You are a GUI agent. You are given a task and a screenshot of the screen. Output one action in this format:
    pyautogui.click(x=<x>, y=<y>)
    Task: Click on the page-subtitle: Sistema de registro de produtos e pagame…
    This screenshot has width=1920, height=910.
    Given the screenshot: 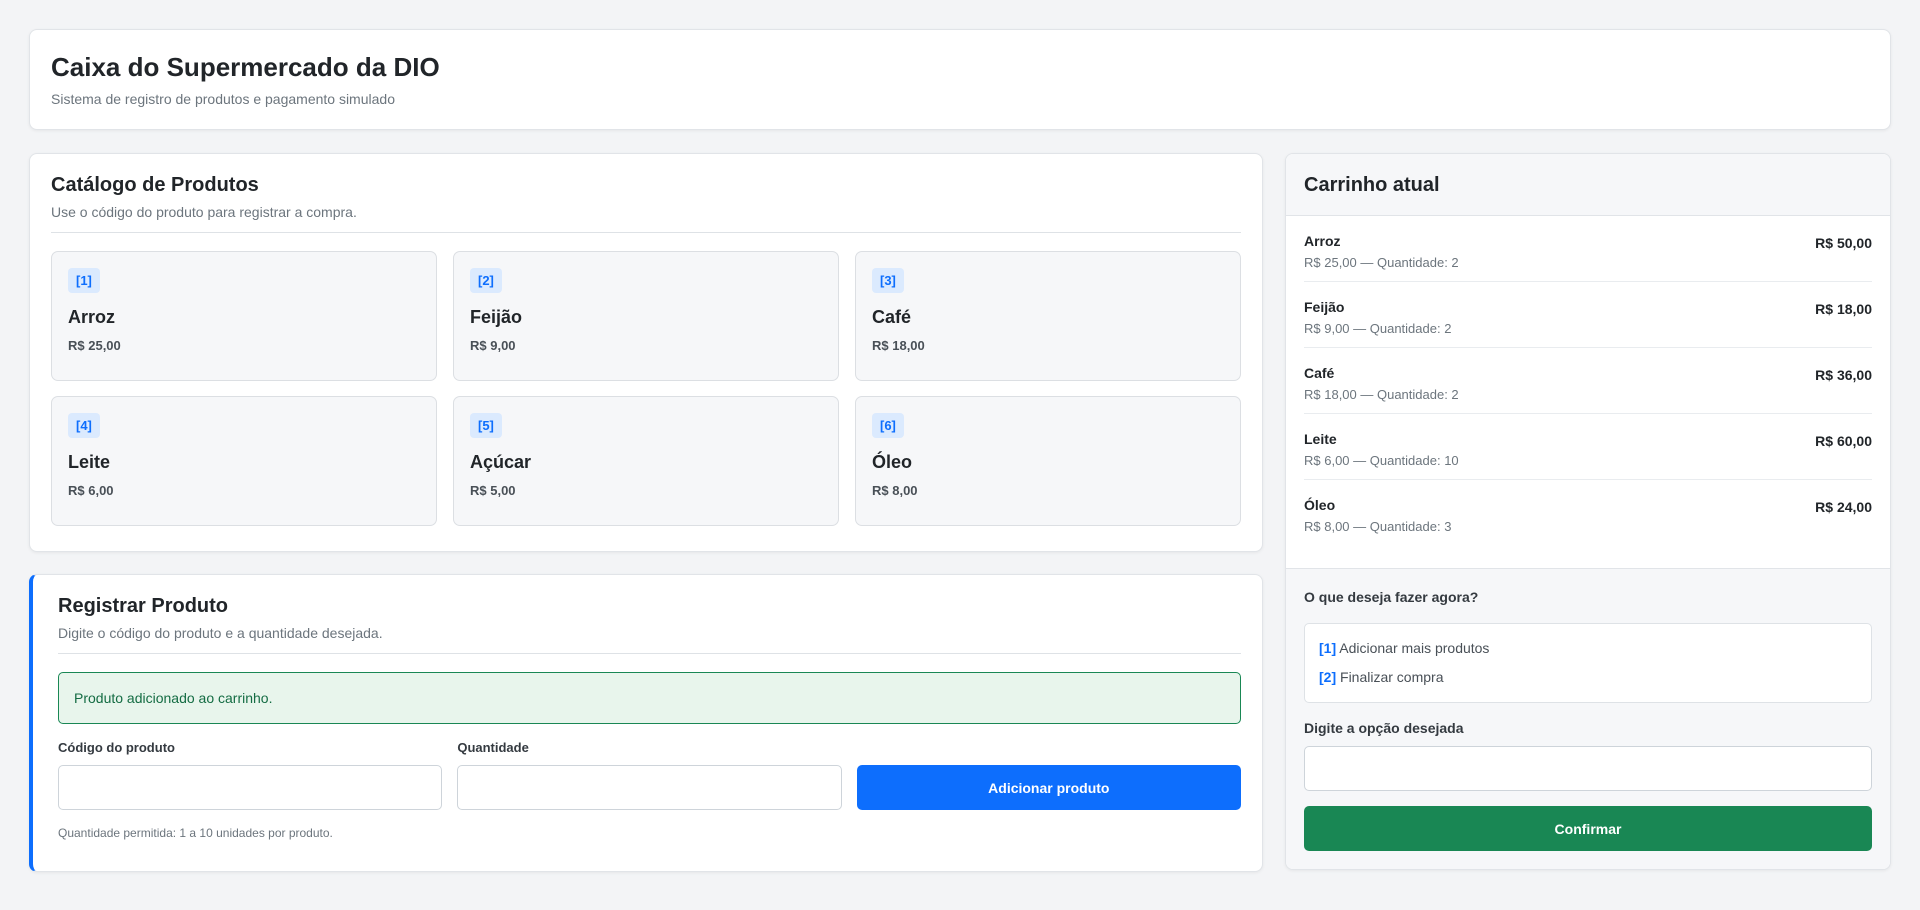 What is the action you would take?
    pyautogui.click(x=223, y=99)
    